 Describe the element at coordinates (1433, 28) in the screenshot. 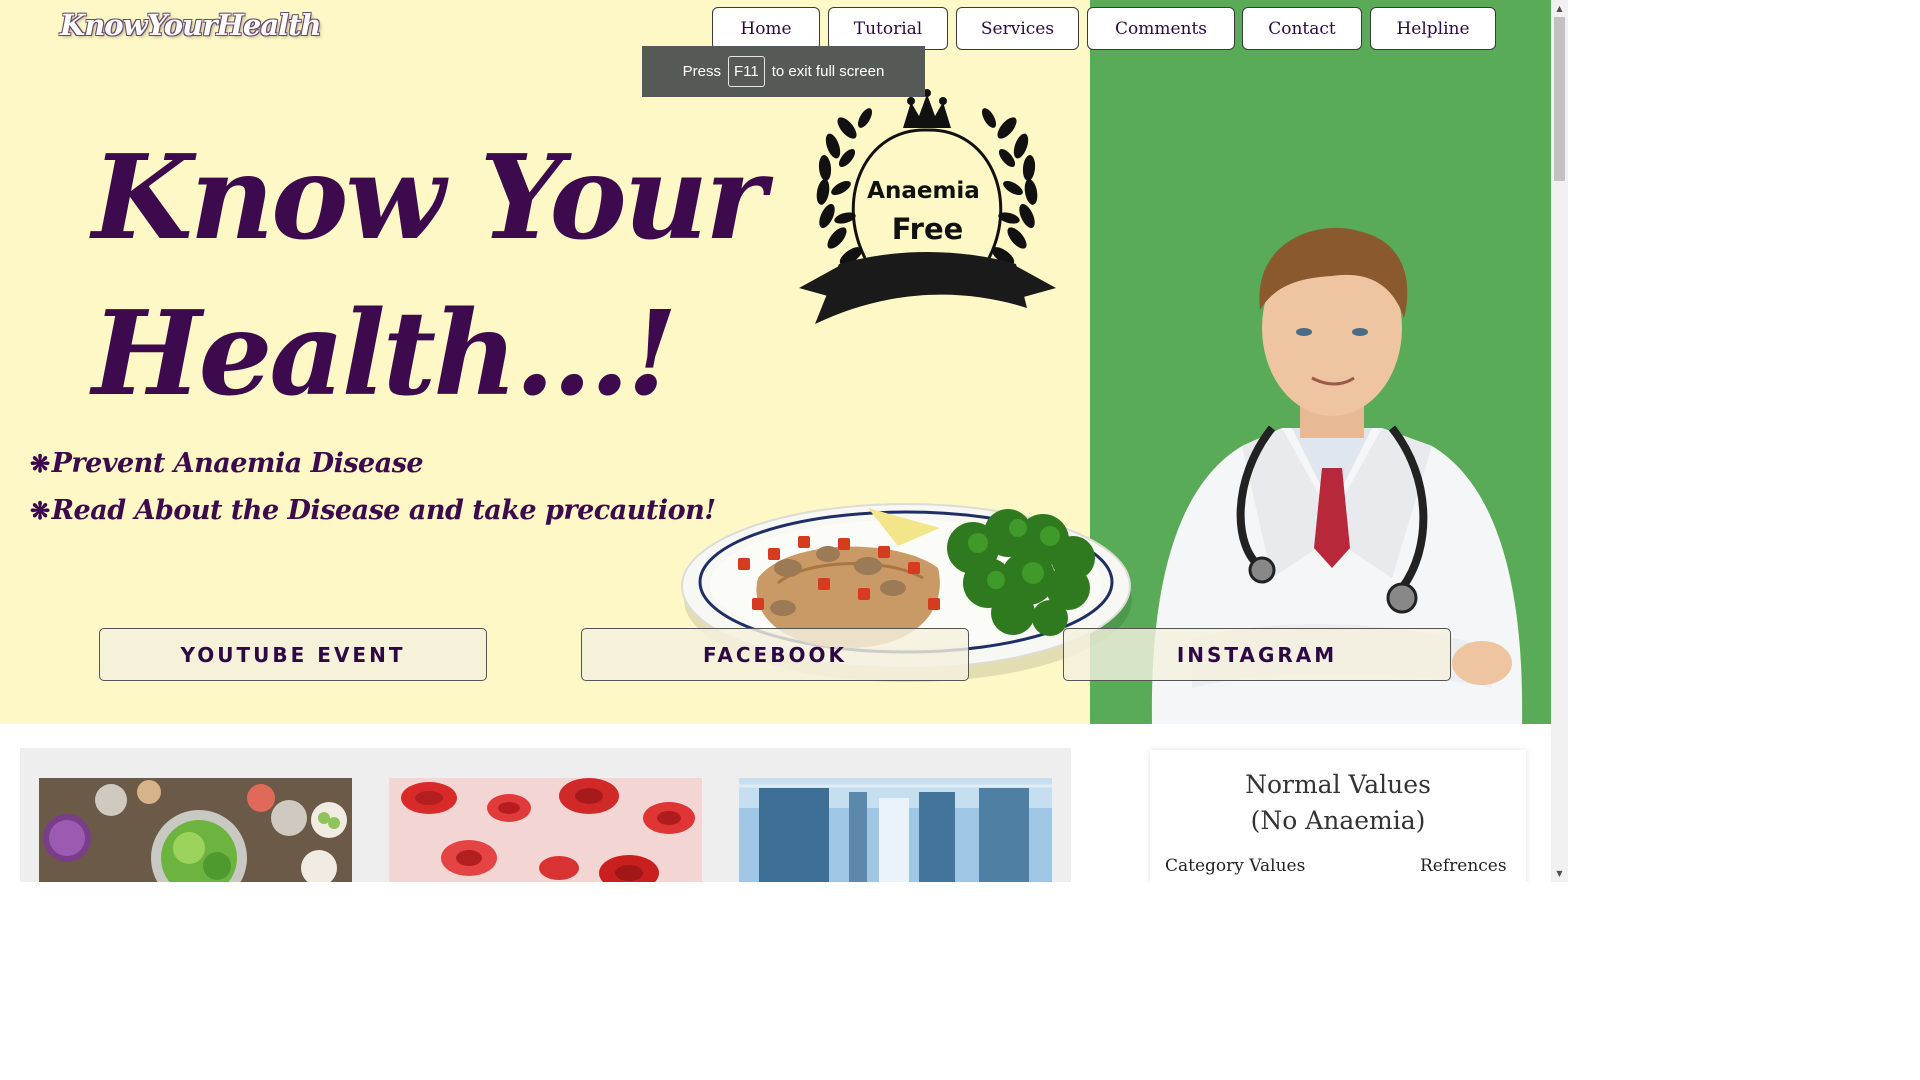

I see `nav-helpline-button: Helpline` at that location.